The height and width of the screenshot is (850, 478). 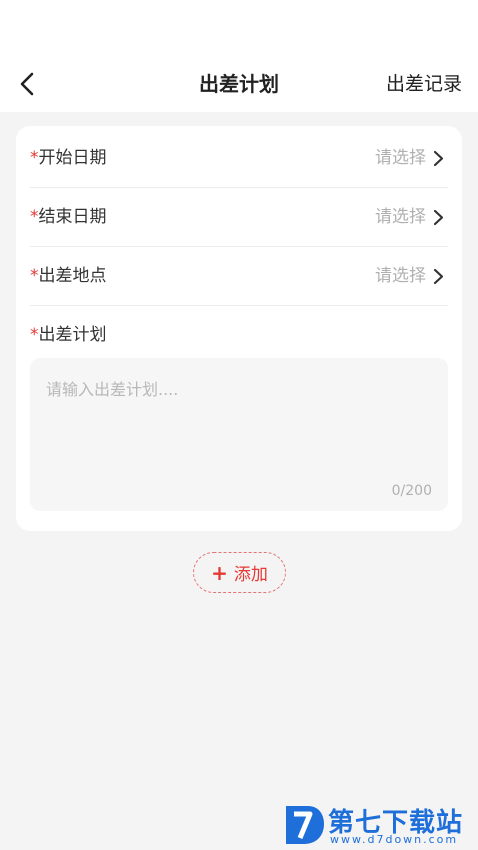 What do you see at coordinates (305, 825) in the screenshot?
I see `d7-logo-icon` at bounding box center [305, 825].